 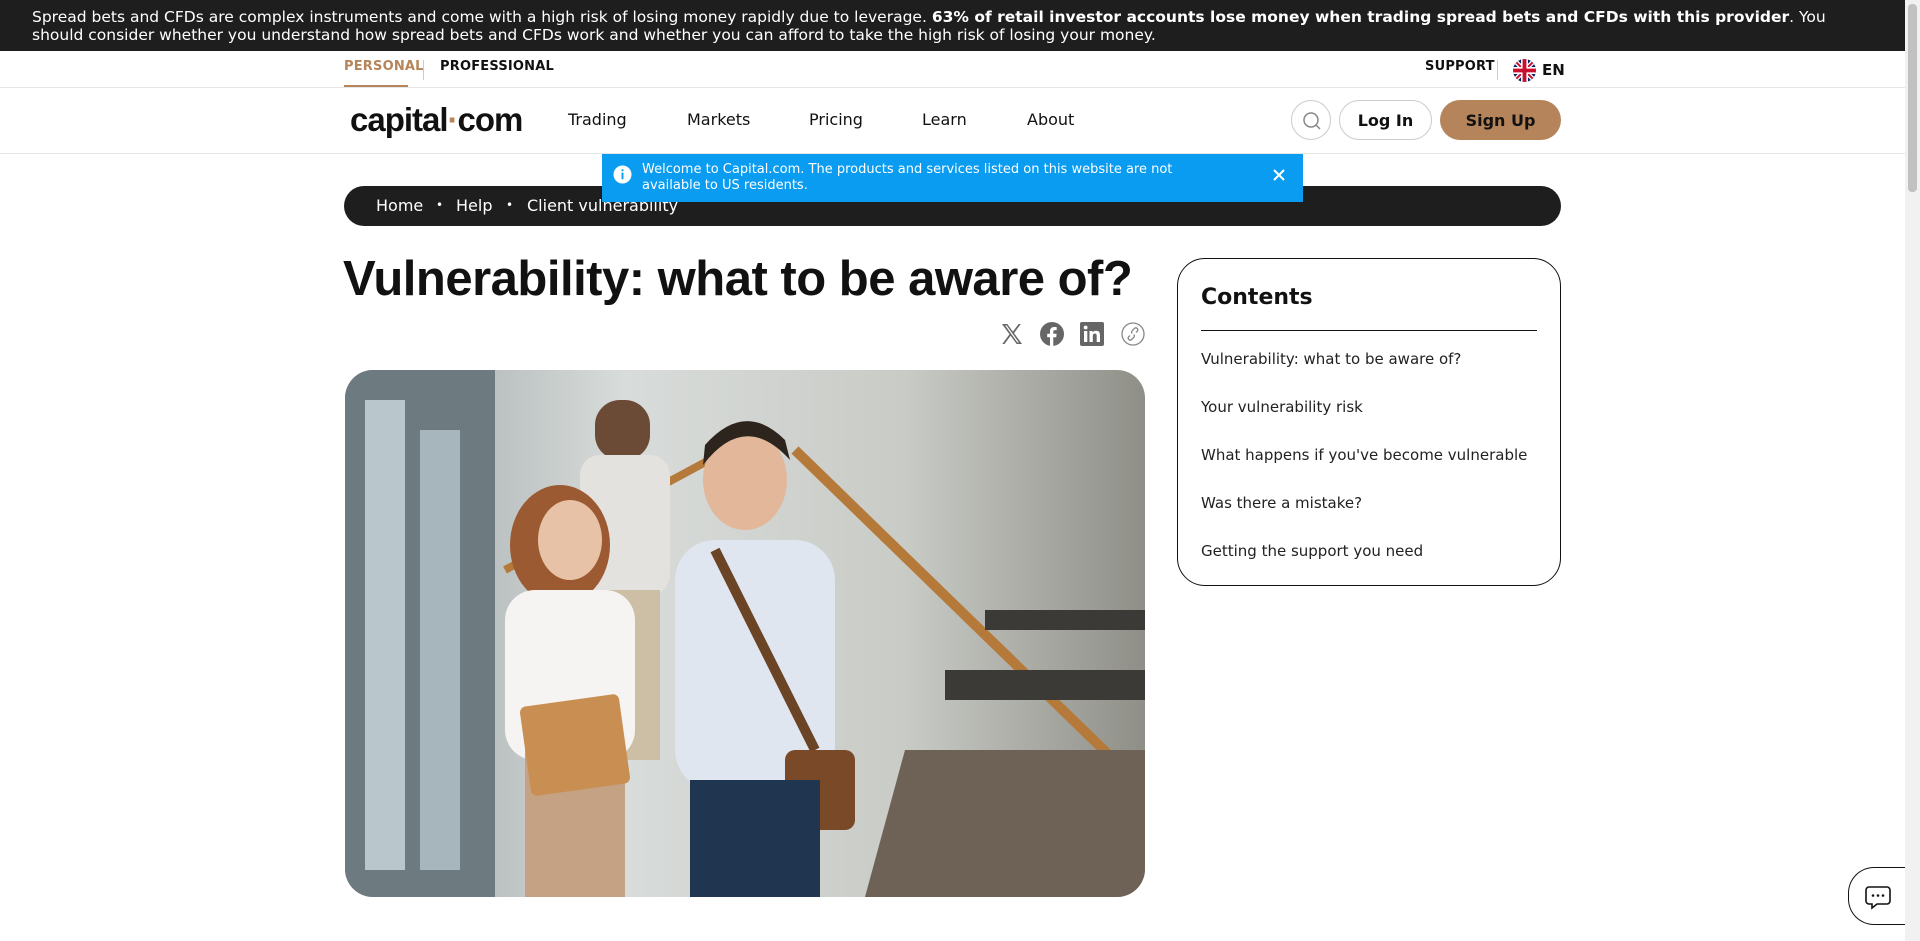 What do you see at coordinates (1497, 70) in the screenshot?
I see `language-divider` at bounding box center [1497, 70].